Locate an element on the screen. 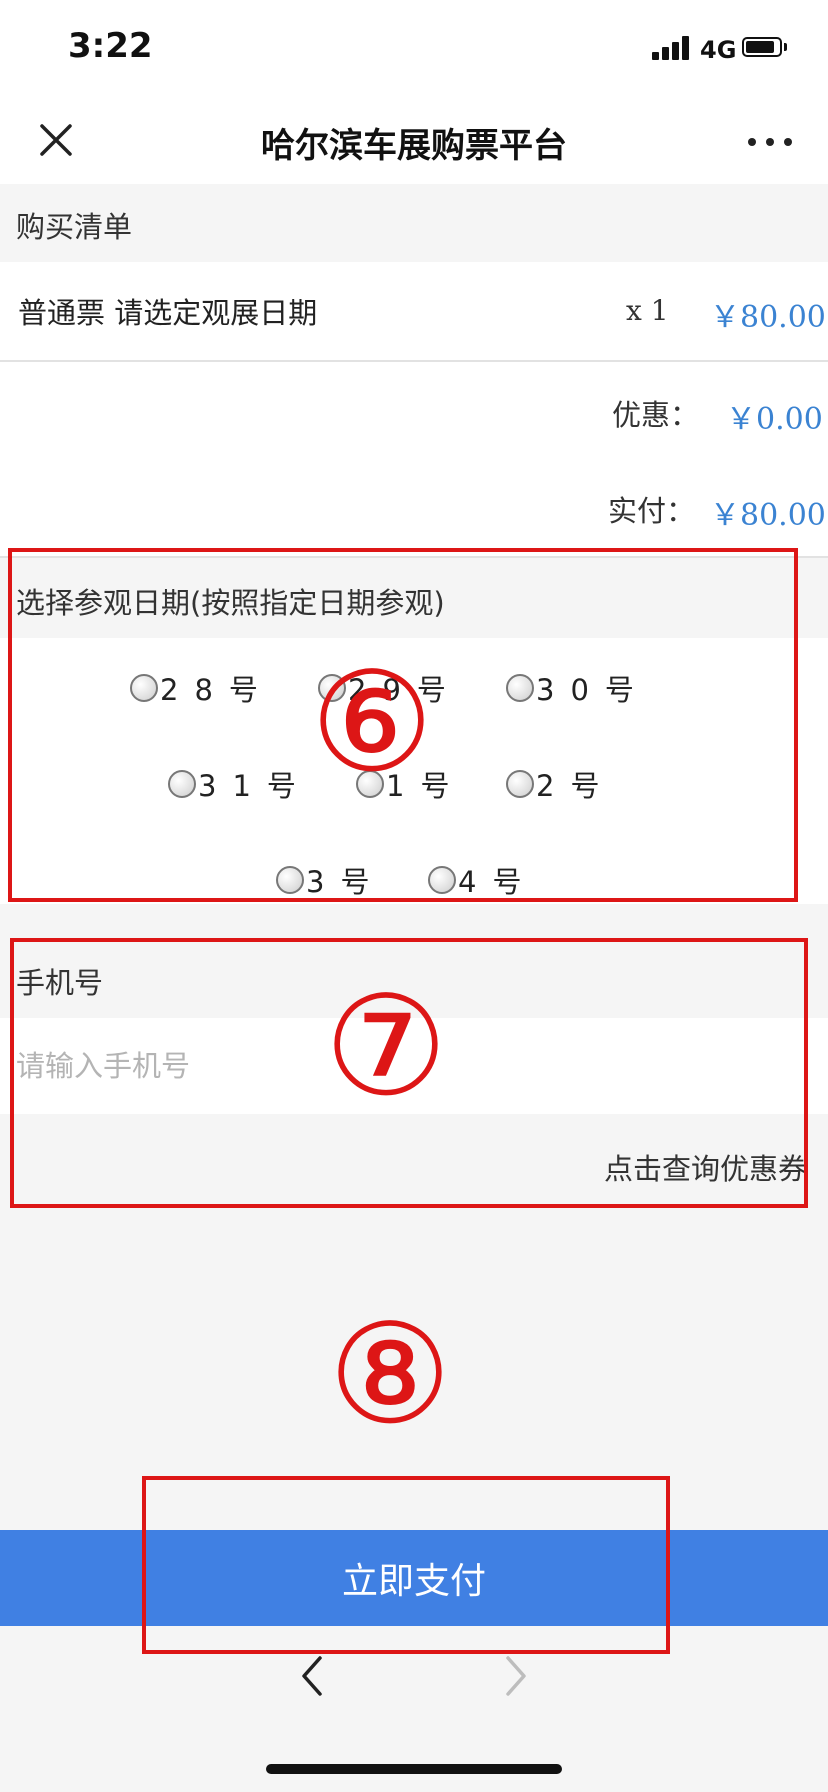 The image size is (828, 1792). signal-icon is located at coordinates (672, 48).